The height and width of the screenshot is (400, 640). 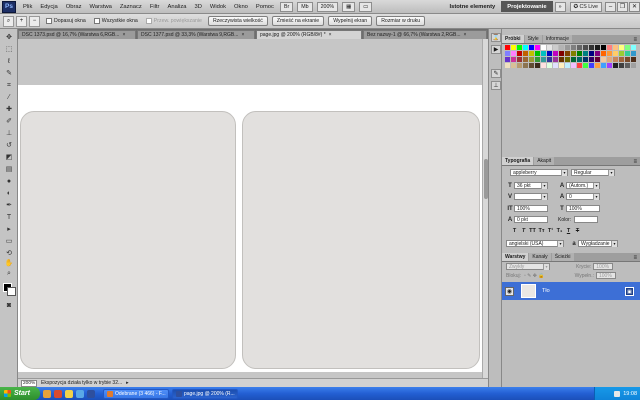 I want to click on tab-paths: Ścieżki, so click(x=562, y=257).